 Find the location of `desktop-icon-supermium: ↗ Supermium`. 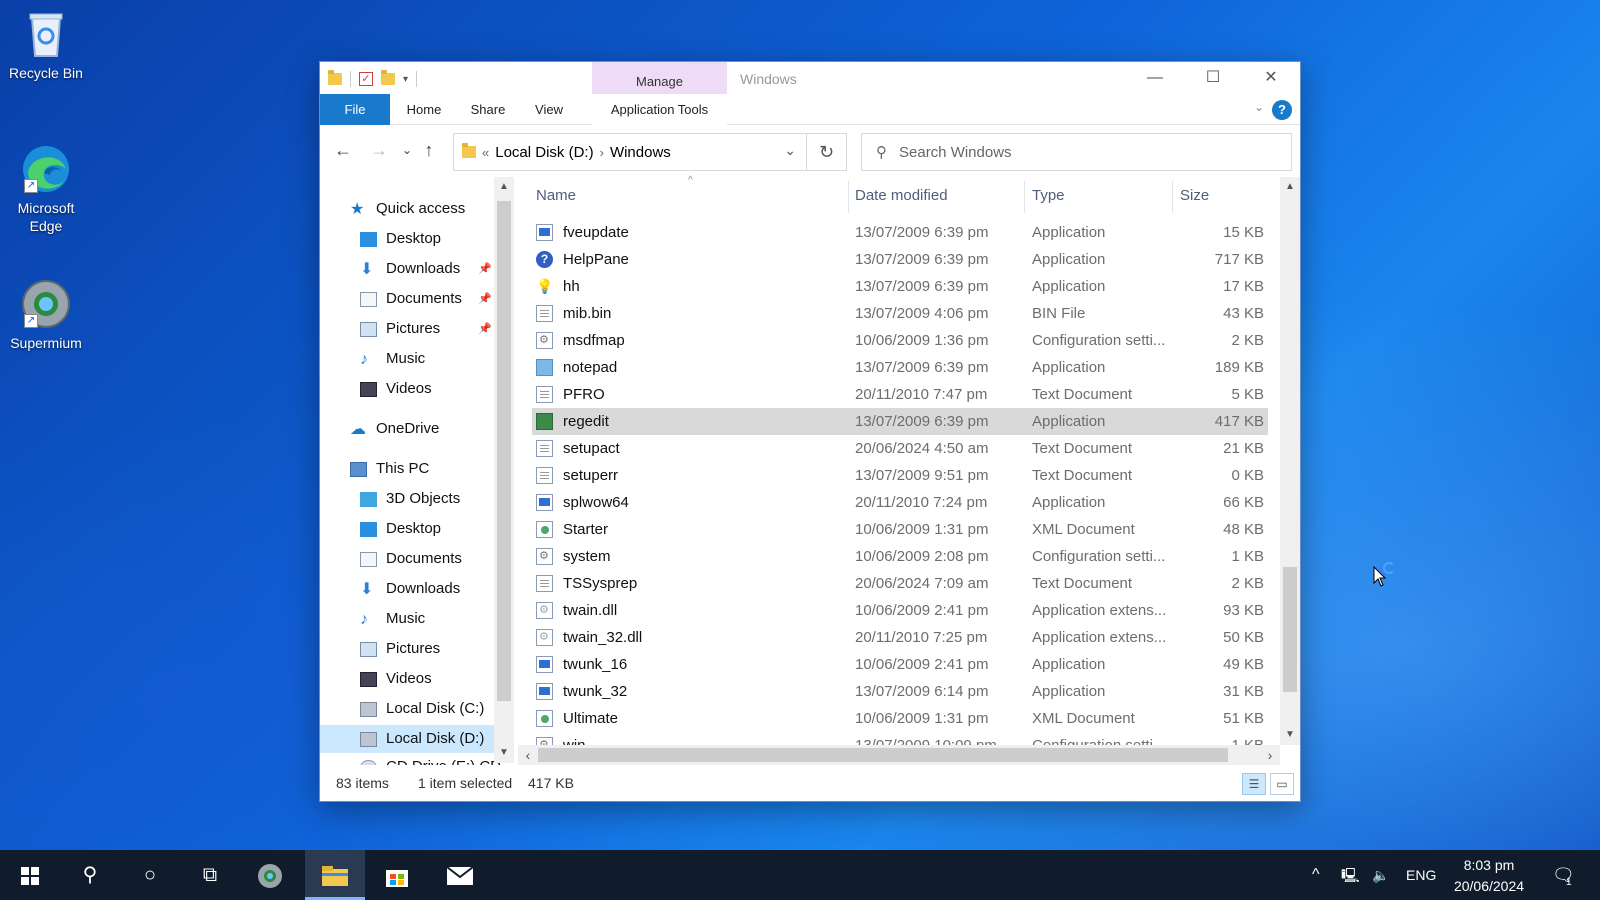

desktop-icon-supermium: ↗ Supermium is located at coordinates (46, 315).